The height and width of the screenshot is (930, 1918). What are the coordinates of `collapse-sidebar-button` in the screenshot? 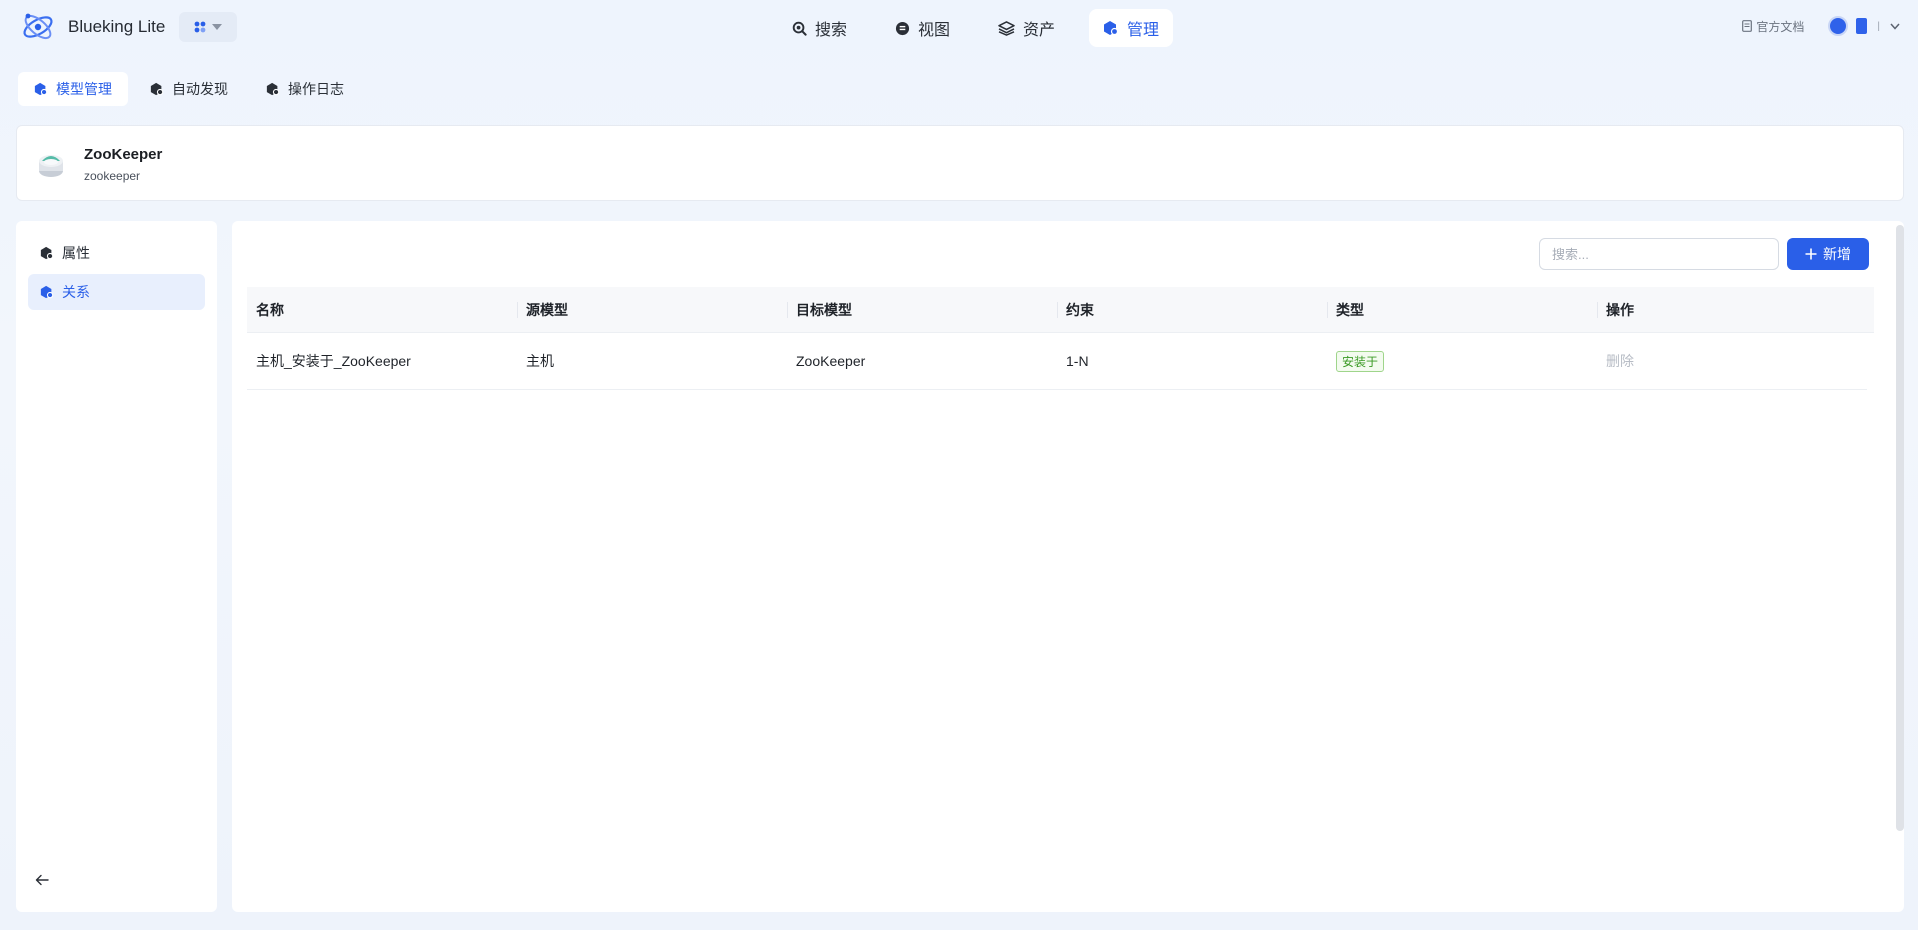 It's located at (42, 880).